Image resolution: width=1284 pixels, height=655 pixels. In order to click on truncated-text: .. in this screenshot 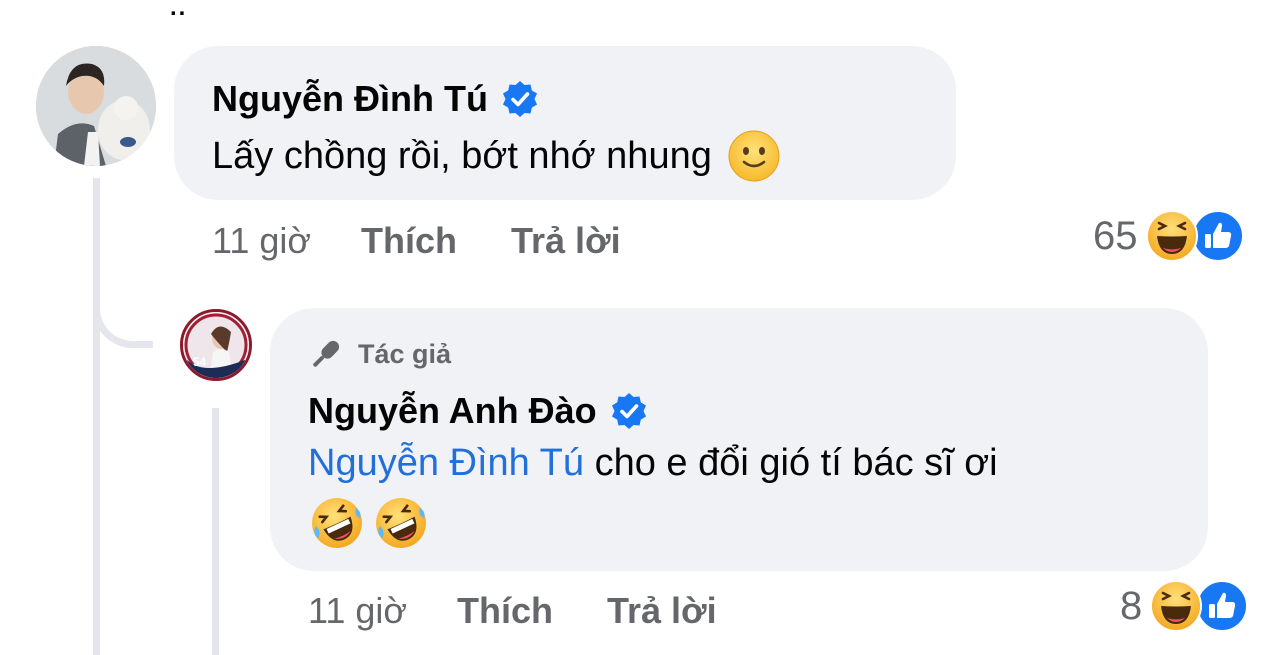, I will do `click(179, 10)`.